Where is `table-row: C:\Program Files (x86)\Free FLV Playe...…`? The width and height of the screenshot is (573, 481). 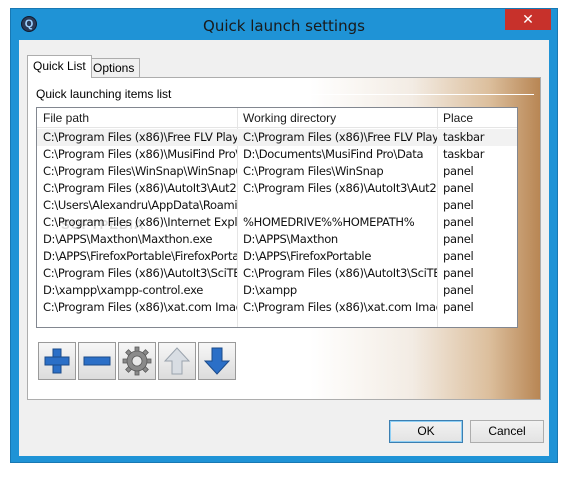
table-row: C:\Program Files (x86)\Free FLV Playe...… is located at coordinates (277, 137).